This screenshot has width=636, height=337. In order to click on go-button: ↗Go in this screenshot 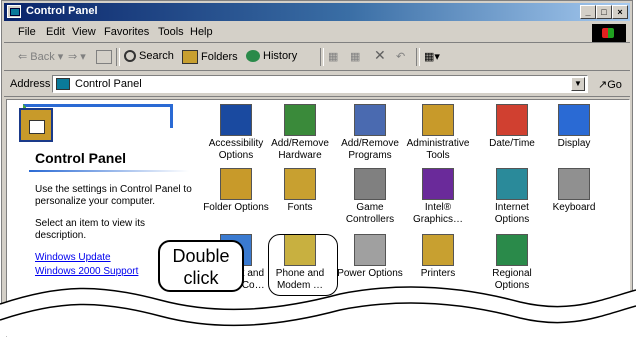, I will do `click(610, 84)`.